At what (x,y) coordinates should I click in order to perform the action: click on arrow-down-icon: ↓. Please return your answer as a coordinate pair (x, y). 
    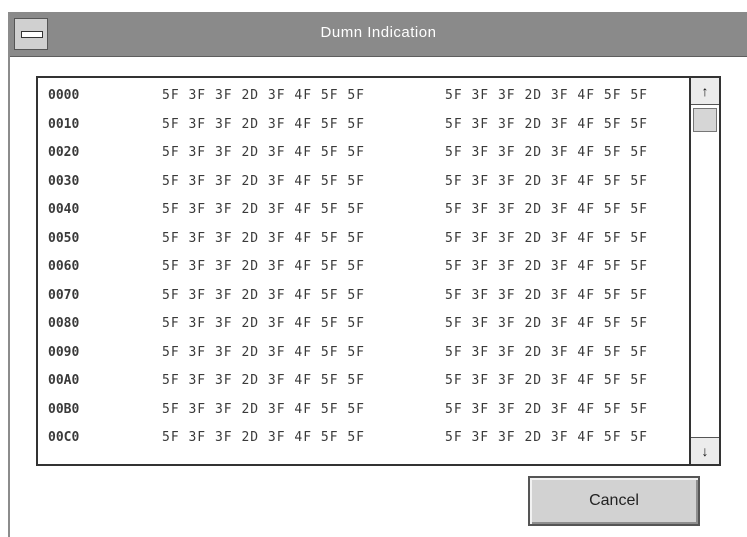
    Looking at the image, I should click on (705, 451).